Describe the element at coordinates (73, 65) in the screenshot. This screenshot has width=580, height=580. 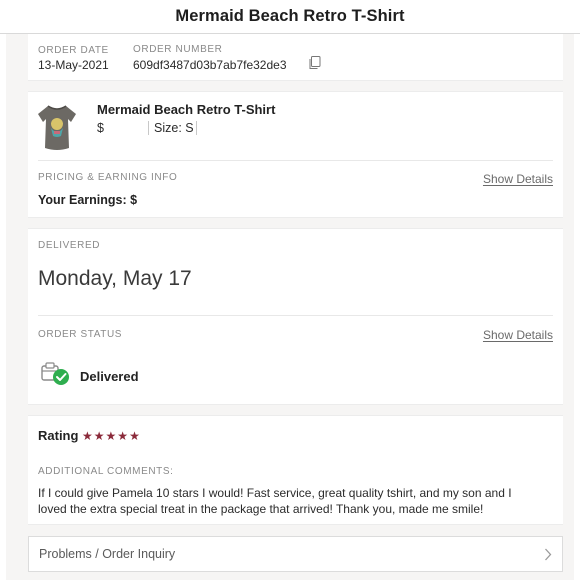
I see `order-date-value: 13-May-2021` at that location.